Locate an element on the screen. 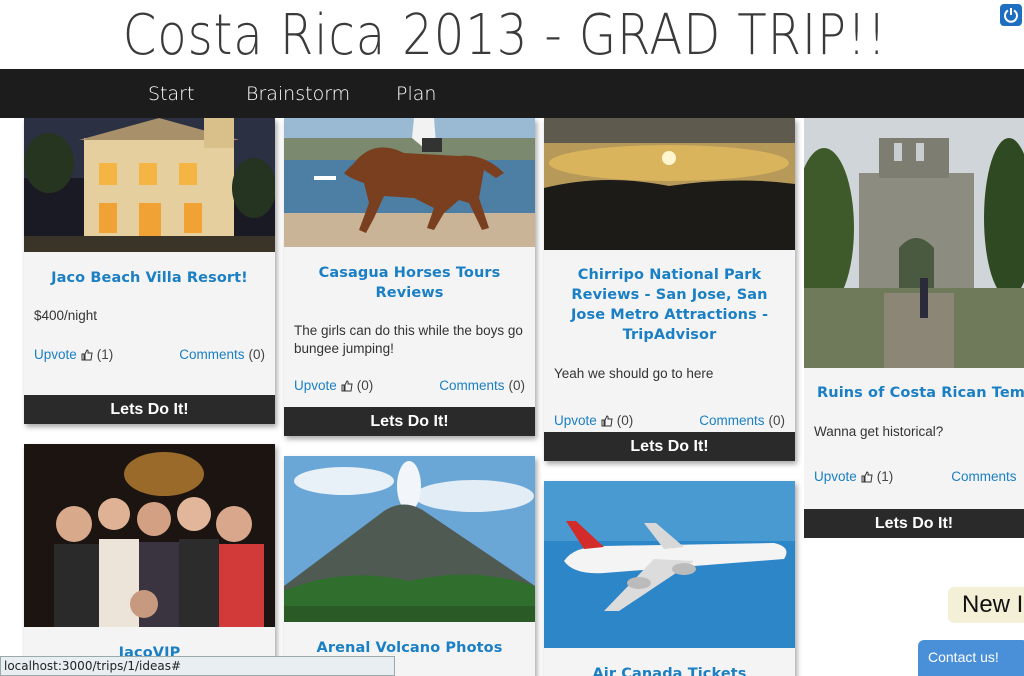 This screenshot has width=1024, height=676. idea-title: Arenal Volcano Photos is located at coordinates (409, 648).